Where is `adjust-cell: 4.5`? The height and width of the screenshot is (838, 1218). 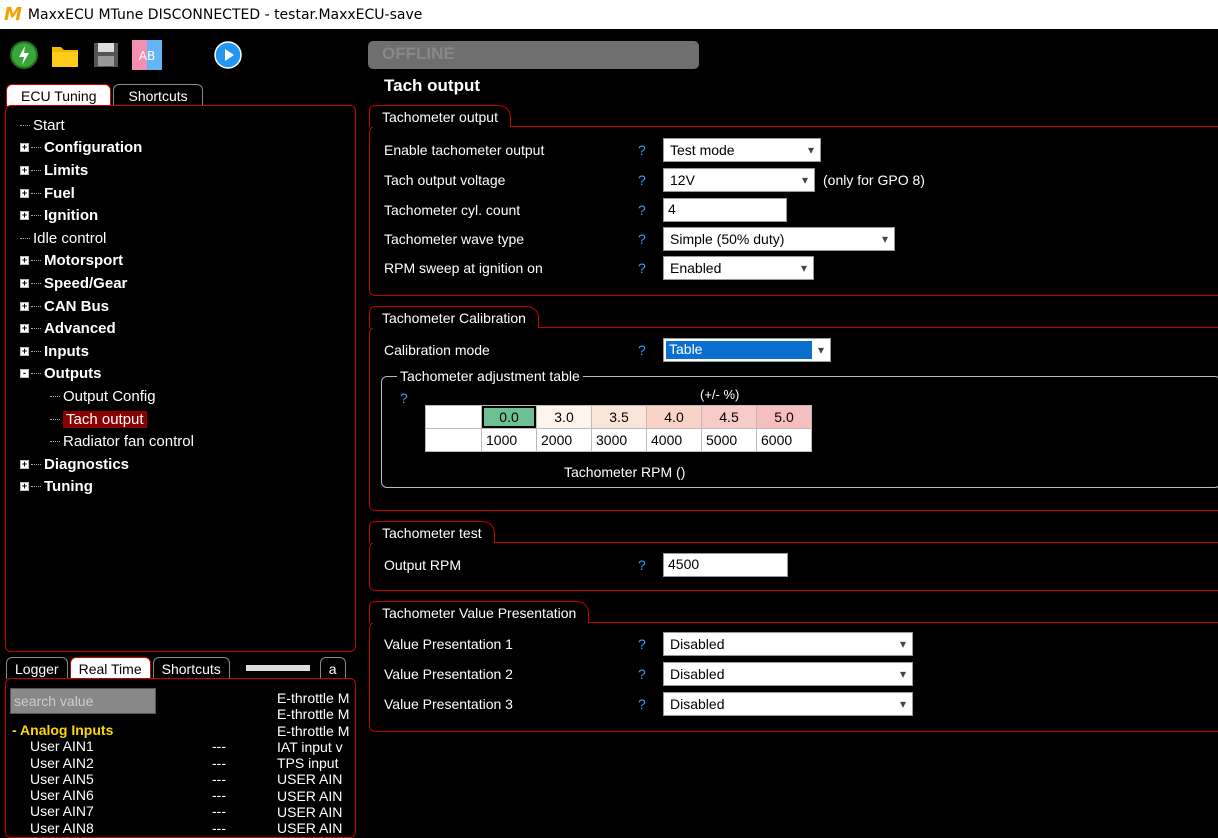
adjust-cell: 4.5 is located at coordinates (729, 417).